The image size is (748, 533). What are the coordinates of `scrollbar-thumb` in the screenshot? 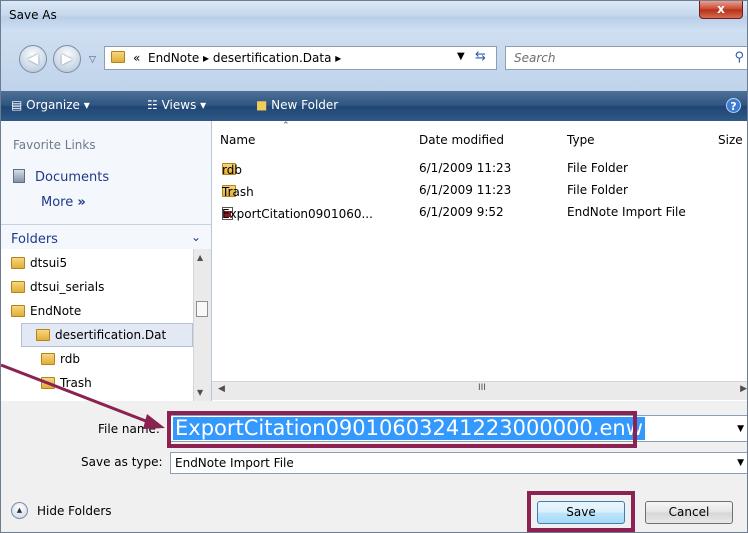 It's located at (202, 309).